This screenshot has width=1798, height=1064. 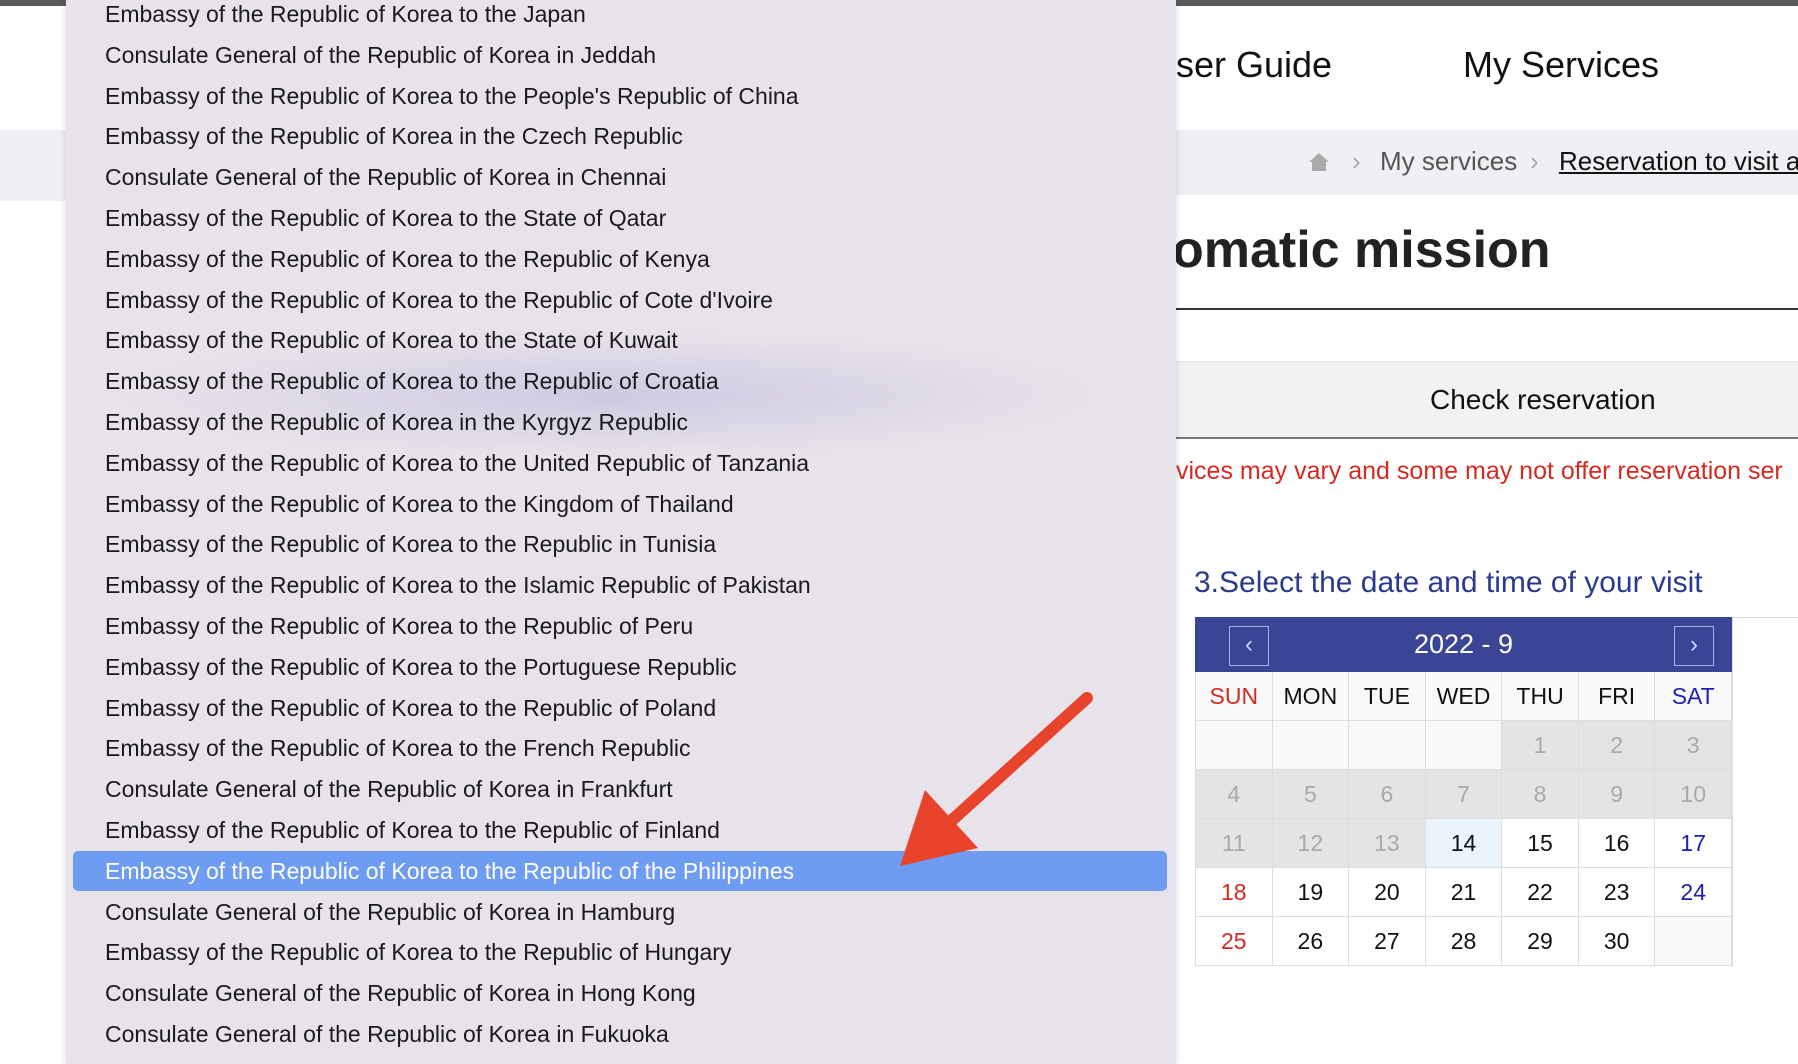 What do you see at coordinates (1387, 941) in the screenshot?
I see `calendar-day: 27` at bounding box center [1387, 941].